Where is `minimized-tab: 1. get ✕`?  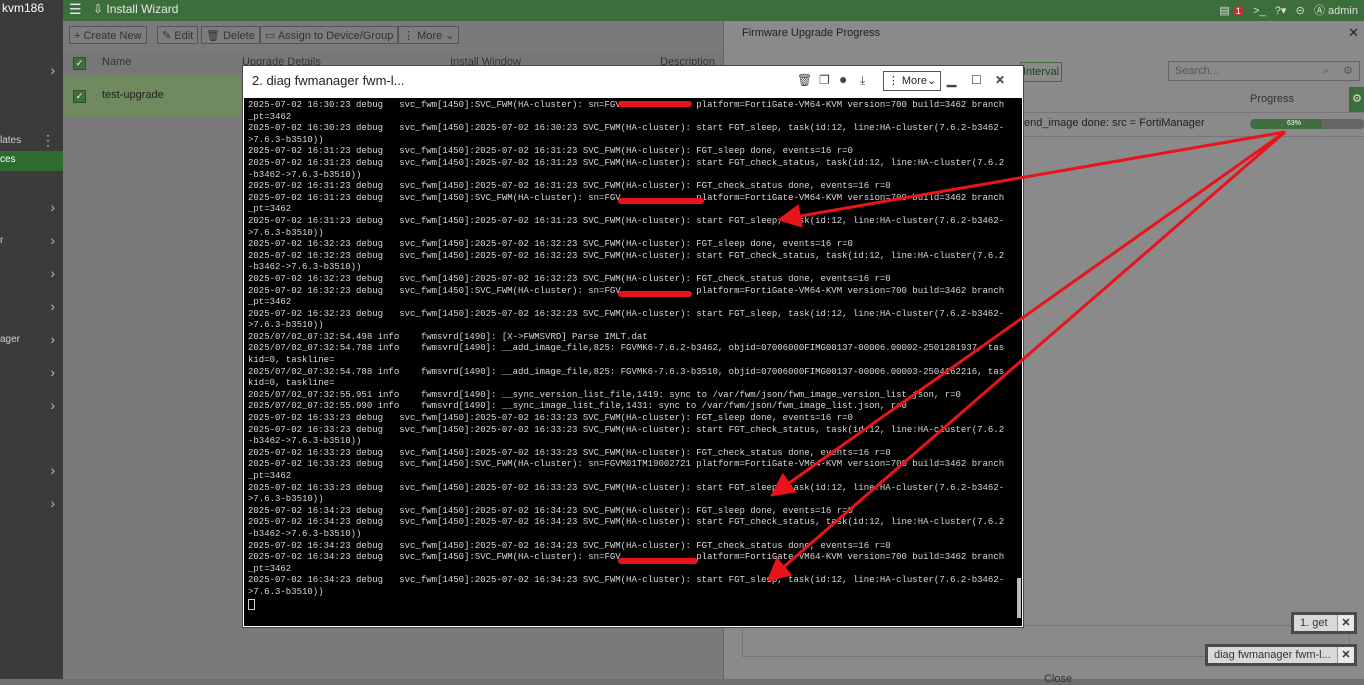 minimized-tab: 1. get ✕ is located at coordinates (1324, 623).